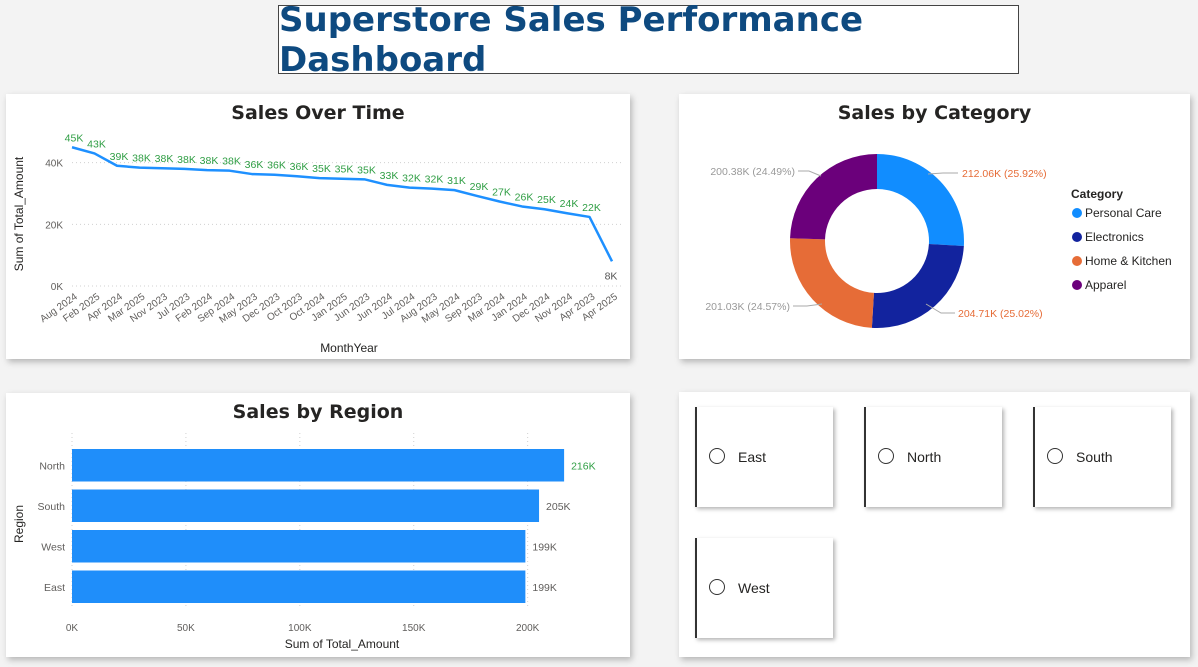 Image resolution: width=1198 pixels, height=667 pixels. What do you see at coordinates (1105, 285) in the screenshot?
I see `legend-label: Apparel` at bounding box center [1105, 285].